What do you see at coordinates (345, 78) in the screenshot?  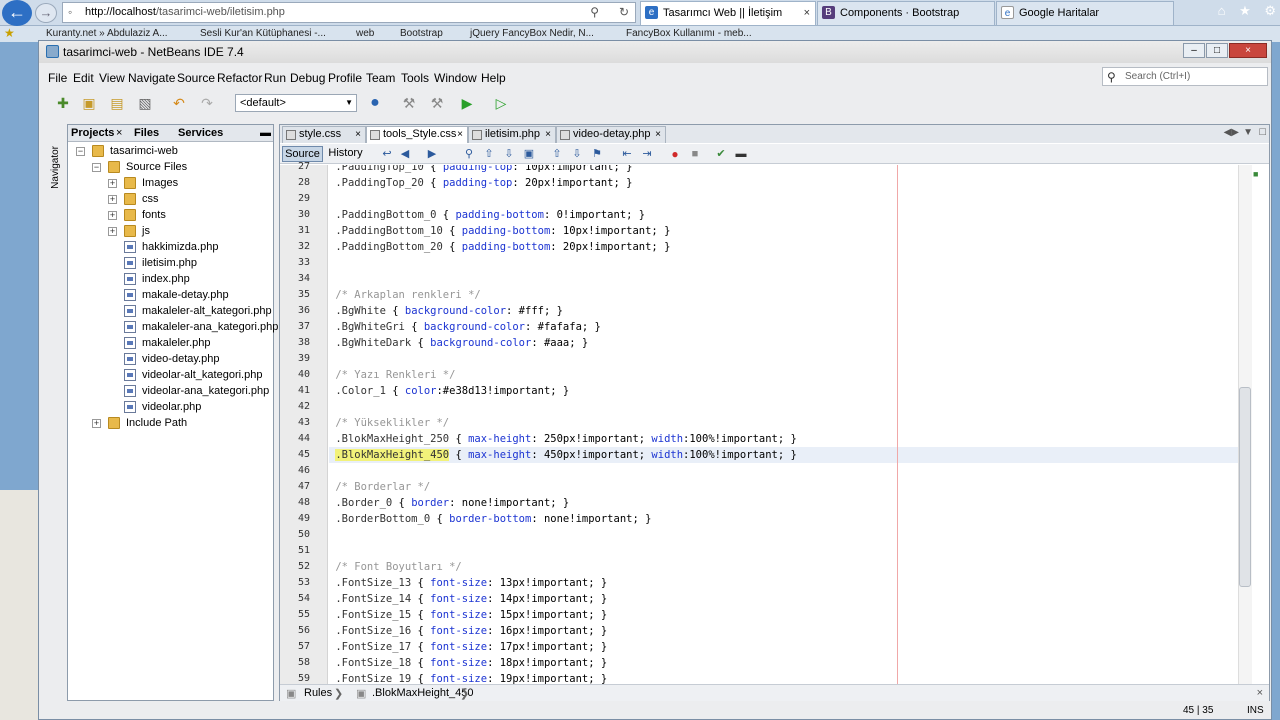 I see `menu-profile: Profile` at bounding box center [345, 78].